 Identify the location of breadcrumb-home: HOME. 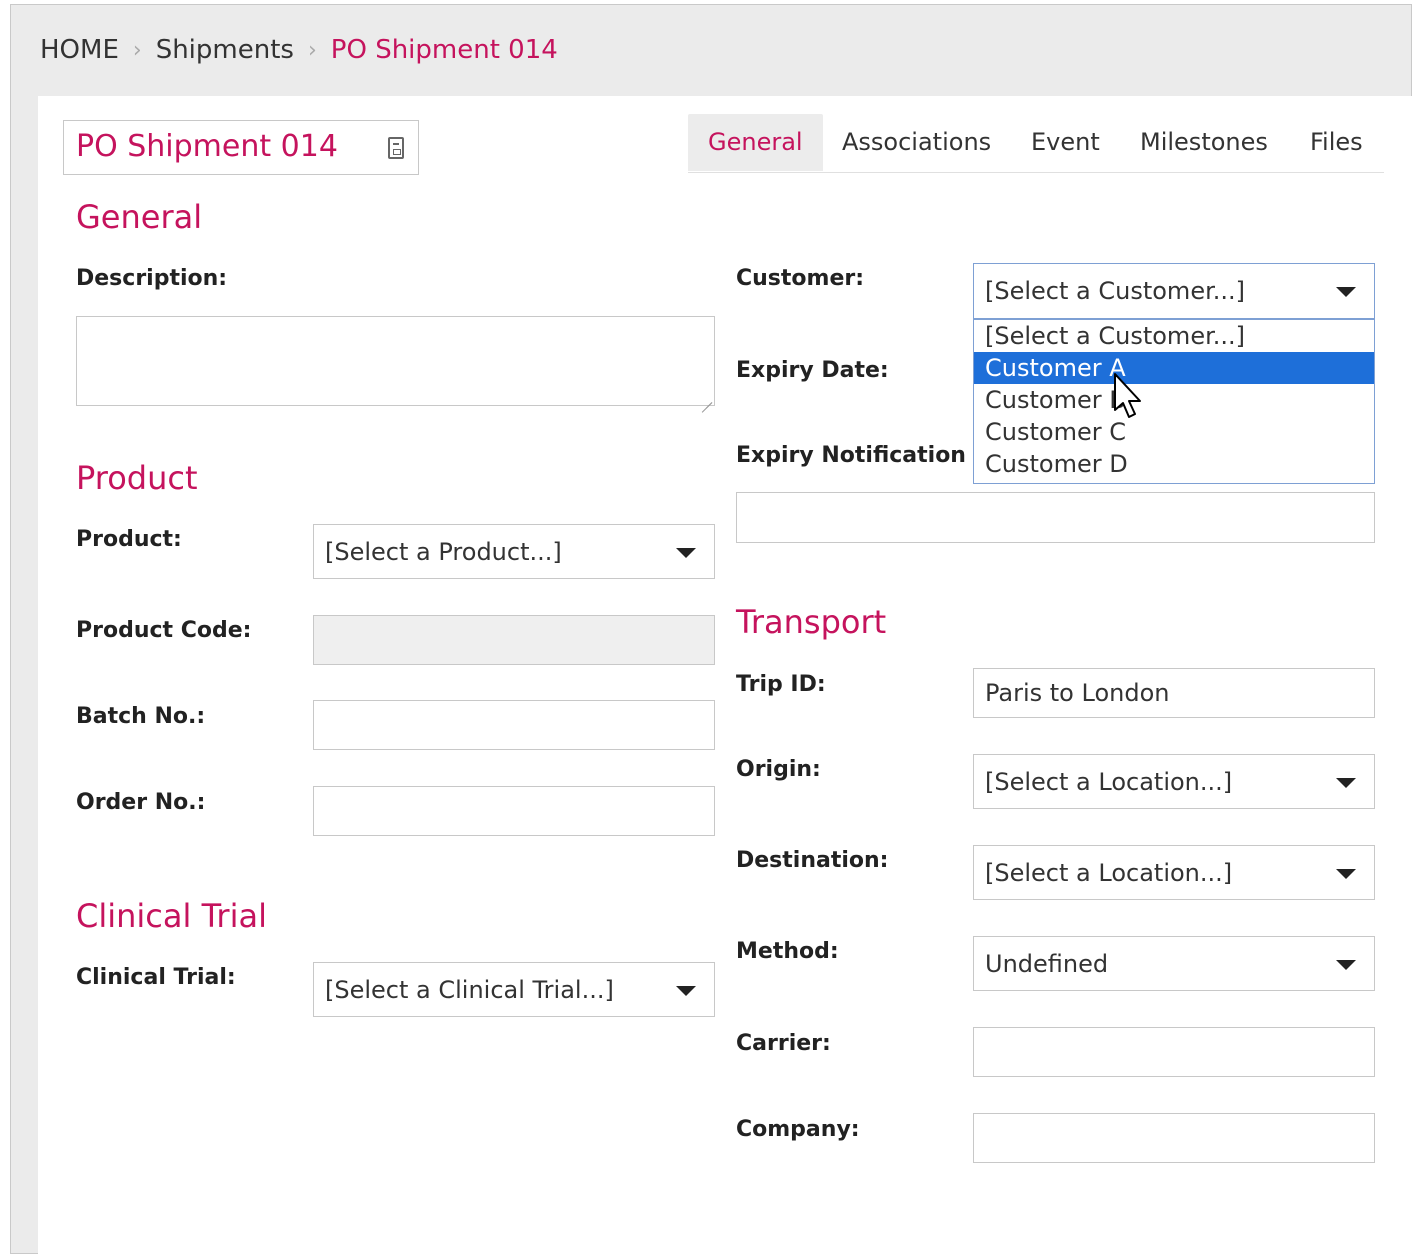
(79, 50).